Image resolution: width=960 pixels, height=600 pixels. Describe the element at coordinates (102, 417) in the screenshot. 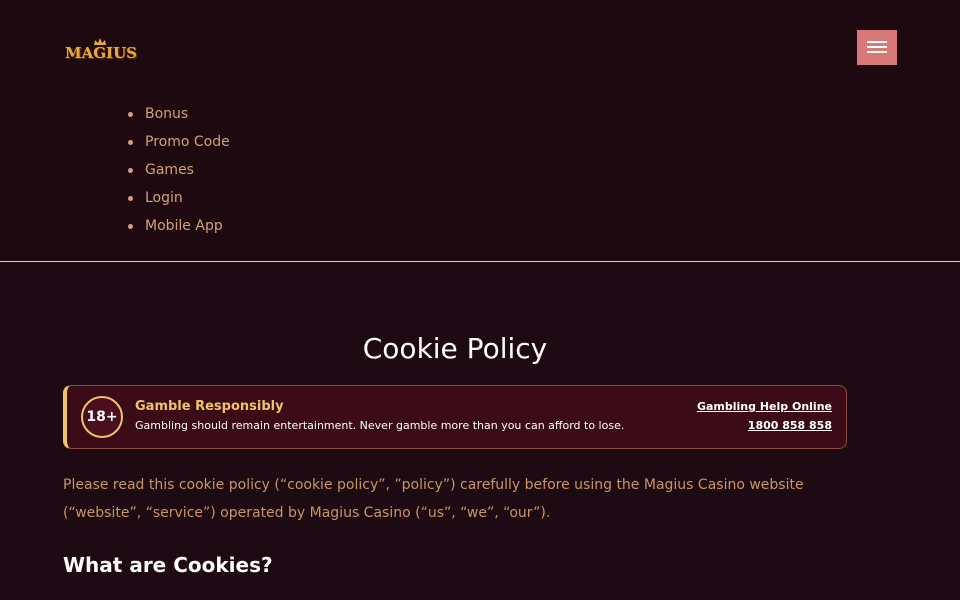

I see `age-restriction-badge: 18+` at that location.